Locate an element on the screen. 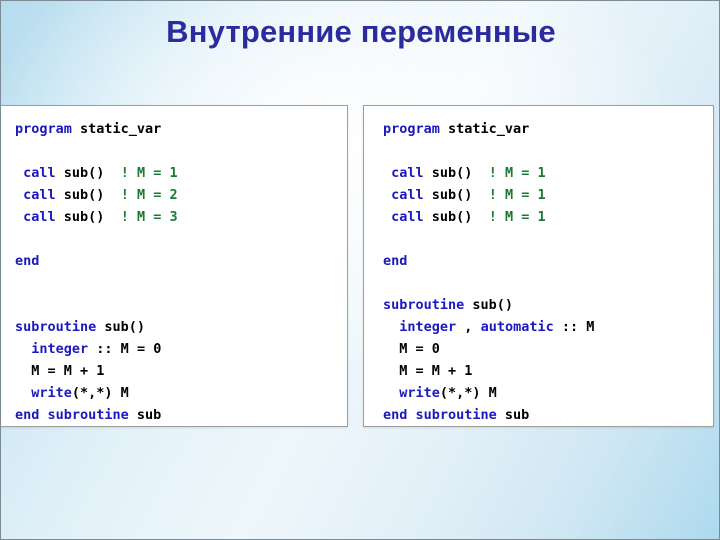 The image size is (720, 540). code-comment: ! M = 3 is located at coordinates (149, 217).